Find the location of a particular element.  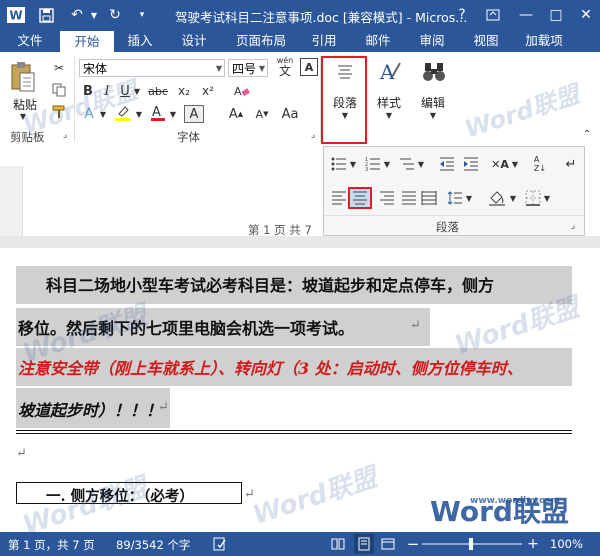

tab-review: 审阅 is located at coordinates (432, 41).